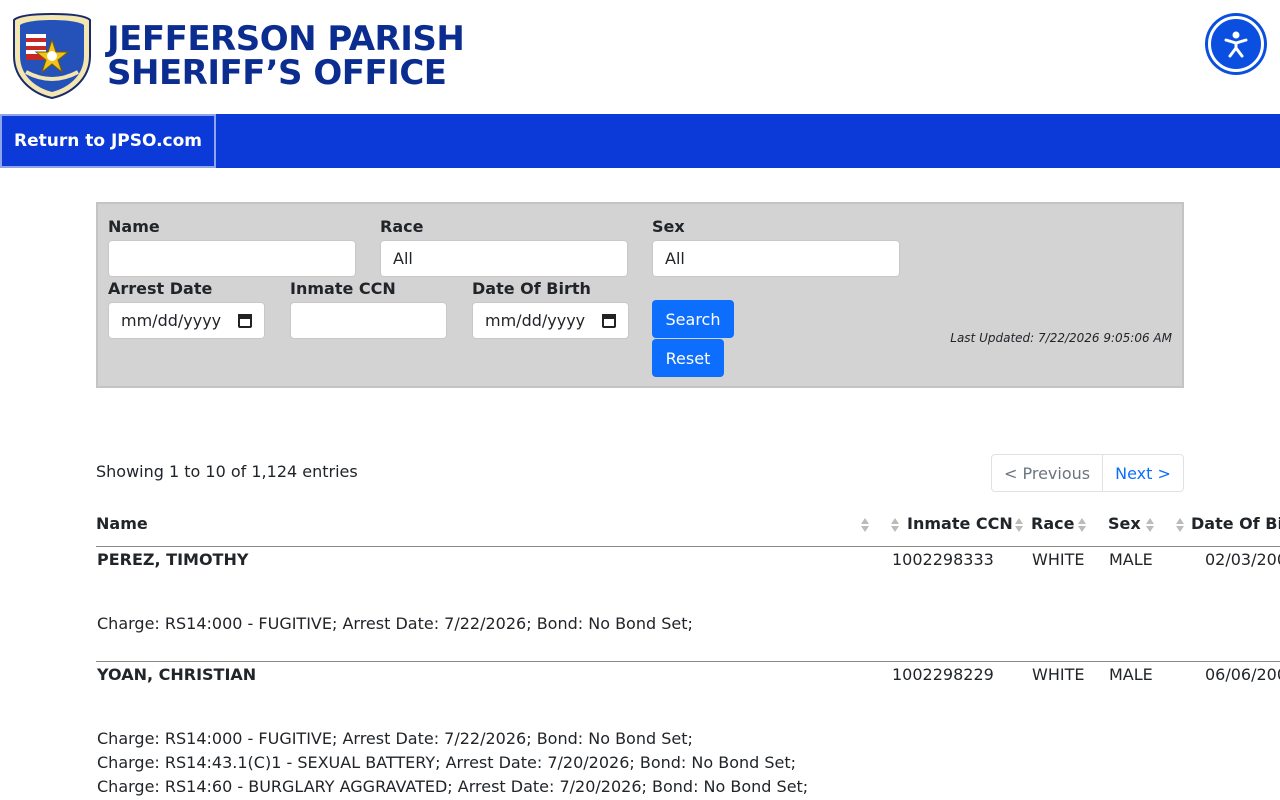 The image size is (1280, 800). What do you see at coordinates (1235, 523) in the screenshot?
I see `column-header-dob: Date Of Bi` at bounding box center [1235, 523].